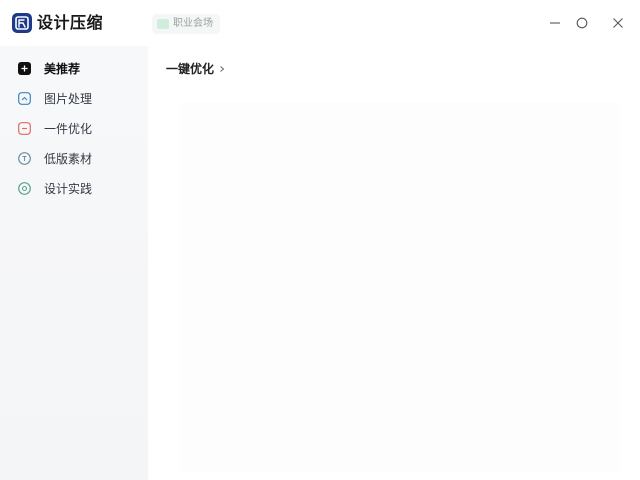  What do you see at coordinates (24, 68) in the screenshot?
I see `recommend-icon` at bounding box center [24, 68].